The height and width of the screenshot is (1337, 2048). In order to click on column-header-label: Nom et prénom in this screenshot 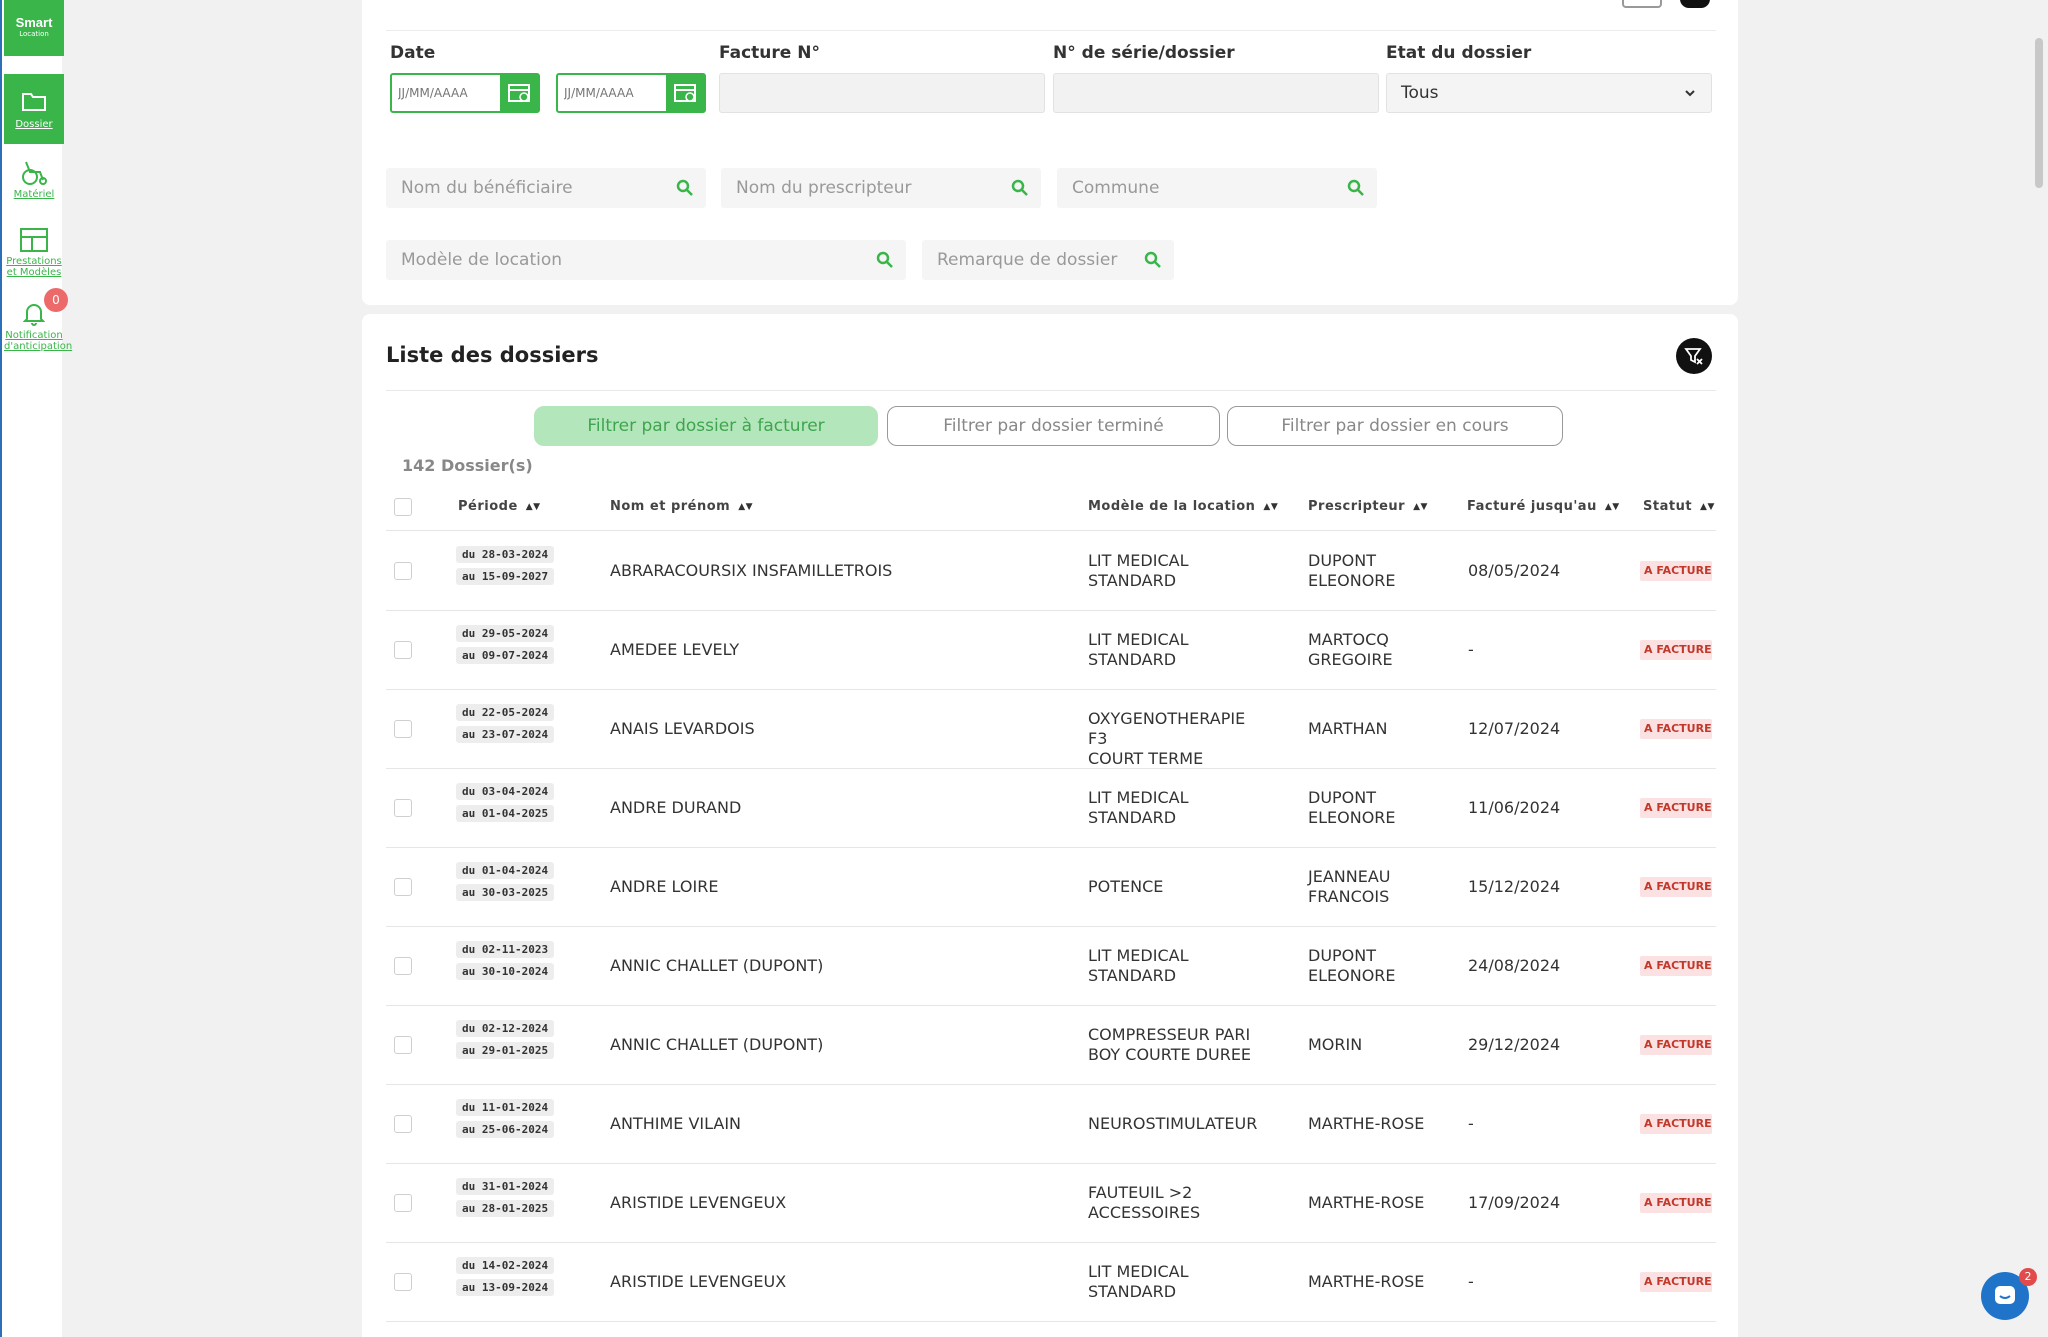, I will do `click(670, 506)`.